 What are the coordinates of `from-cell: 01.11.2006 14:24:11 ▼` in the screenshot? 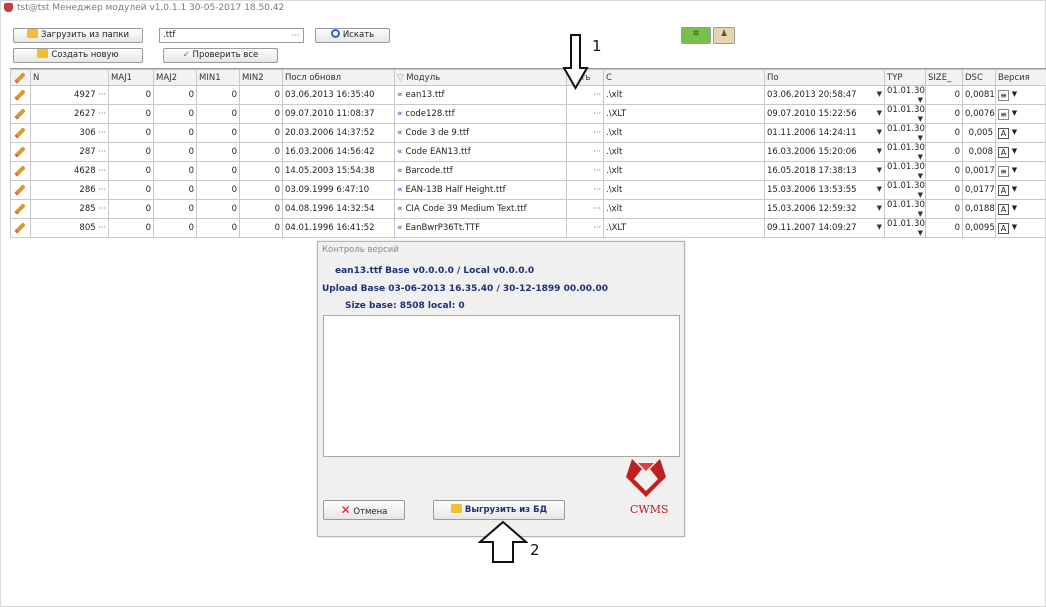 It's located at (824, 133).